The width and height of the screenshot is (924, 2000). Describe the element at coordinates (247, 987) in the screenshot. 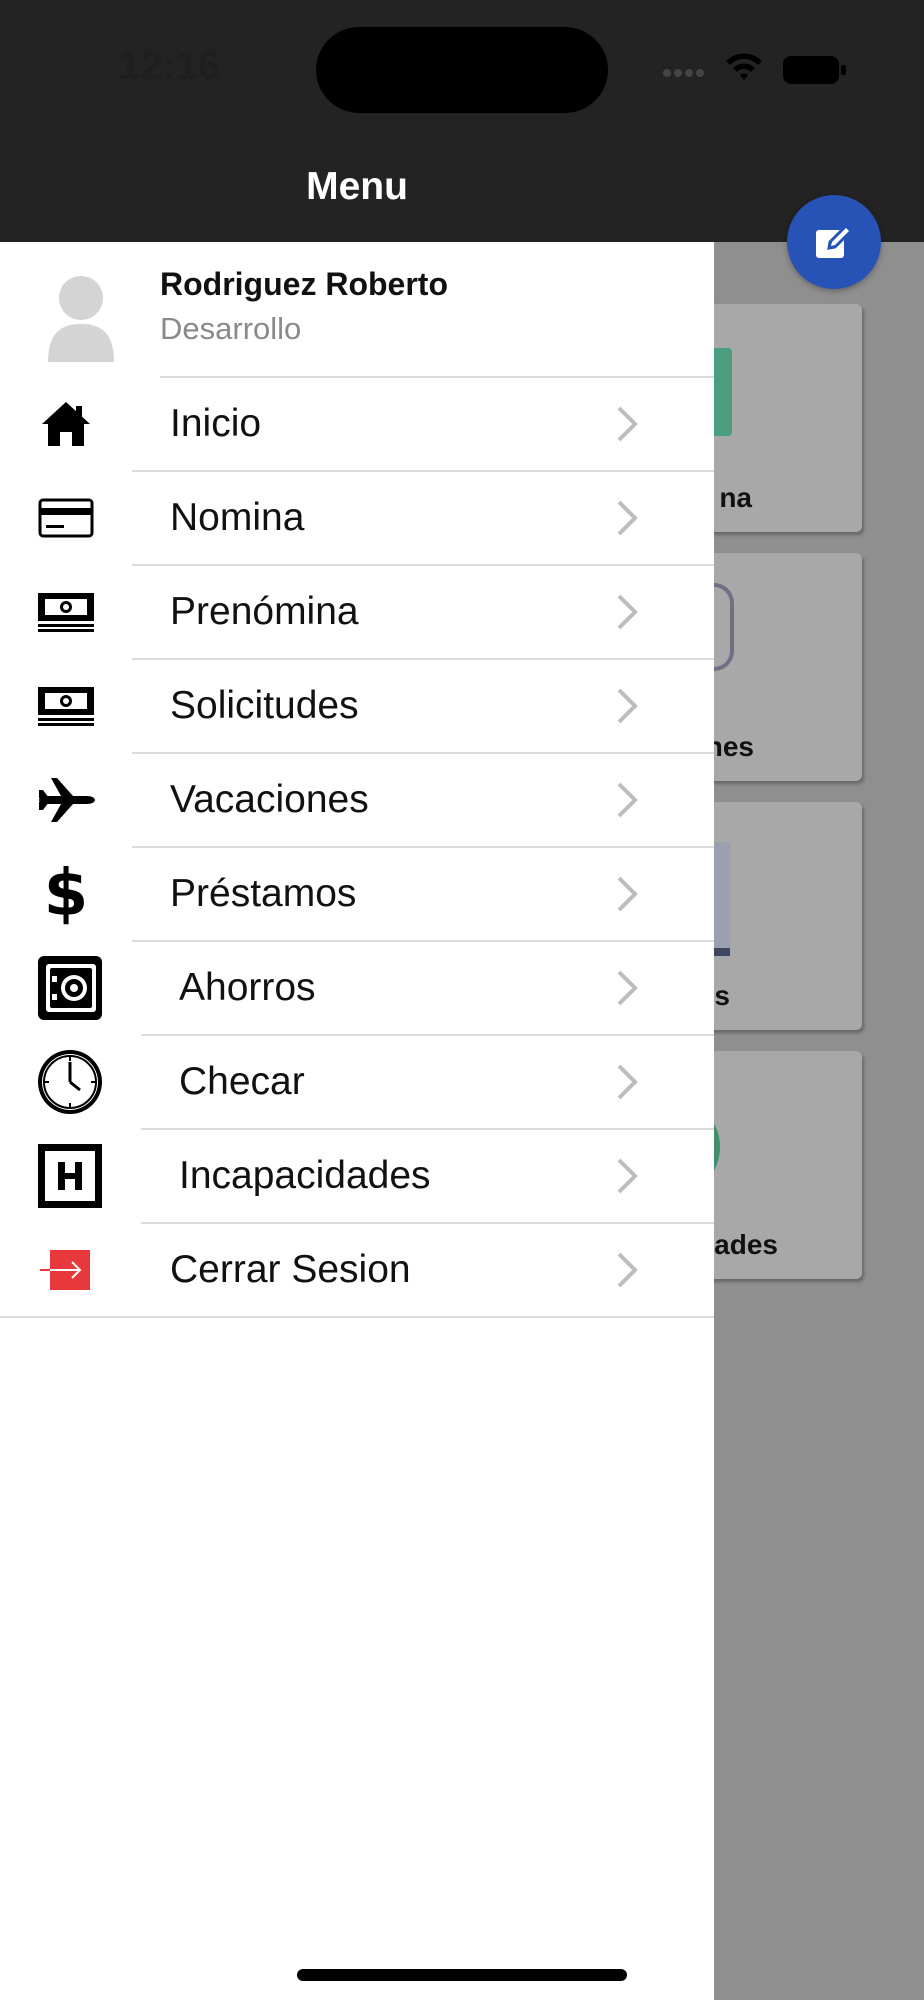

I see `menu-item-label: Ahorros` at that location.